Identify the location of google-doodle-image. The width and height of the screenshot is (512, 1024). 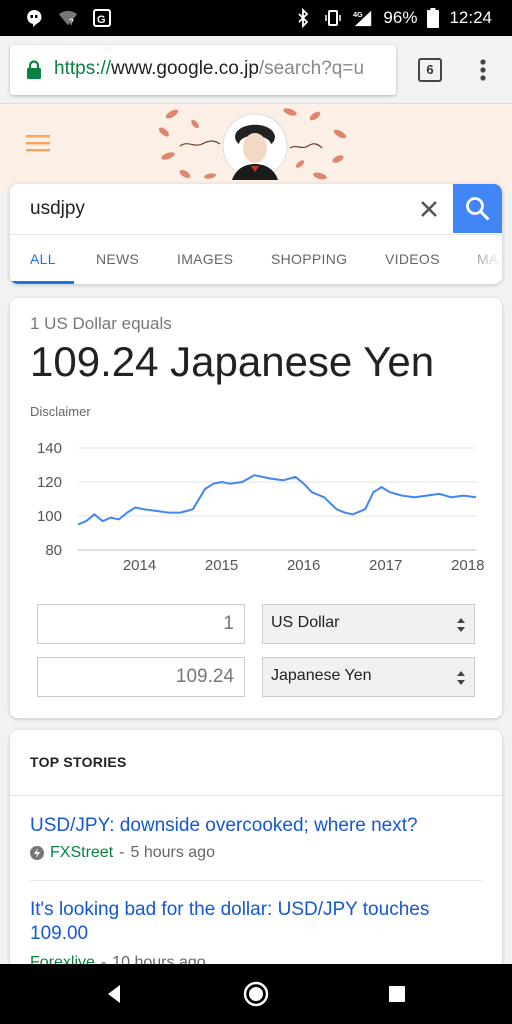
(255, 146).